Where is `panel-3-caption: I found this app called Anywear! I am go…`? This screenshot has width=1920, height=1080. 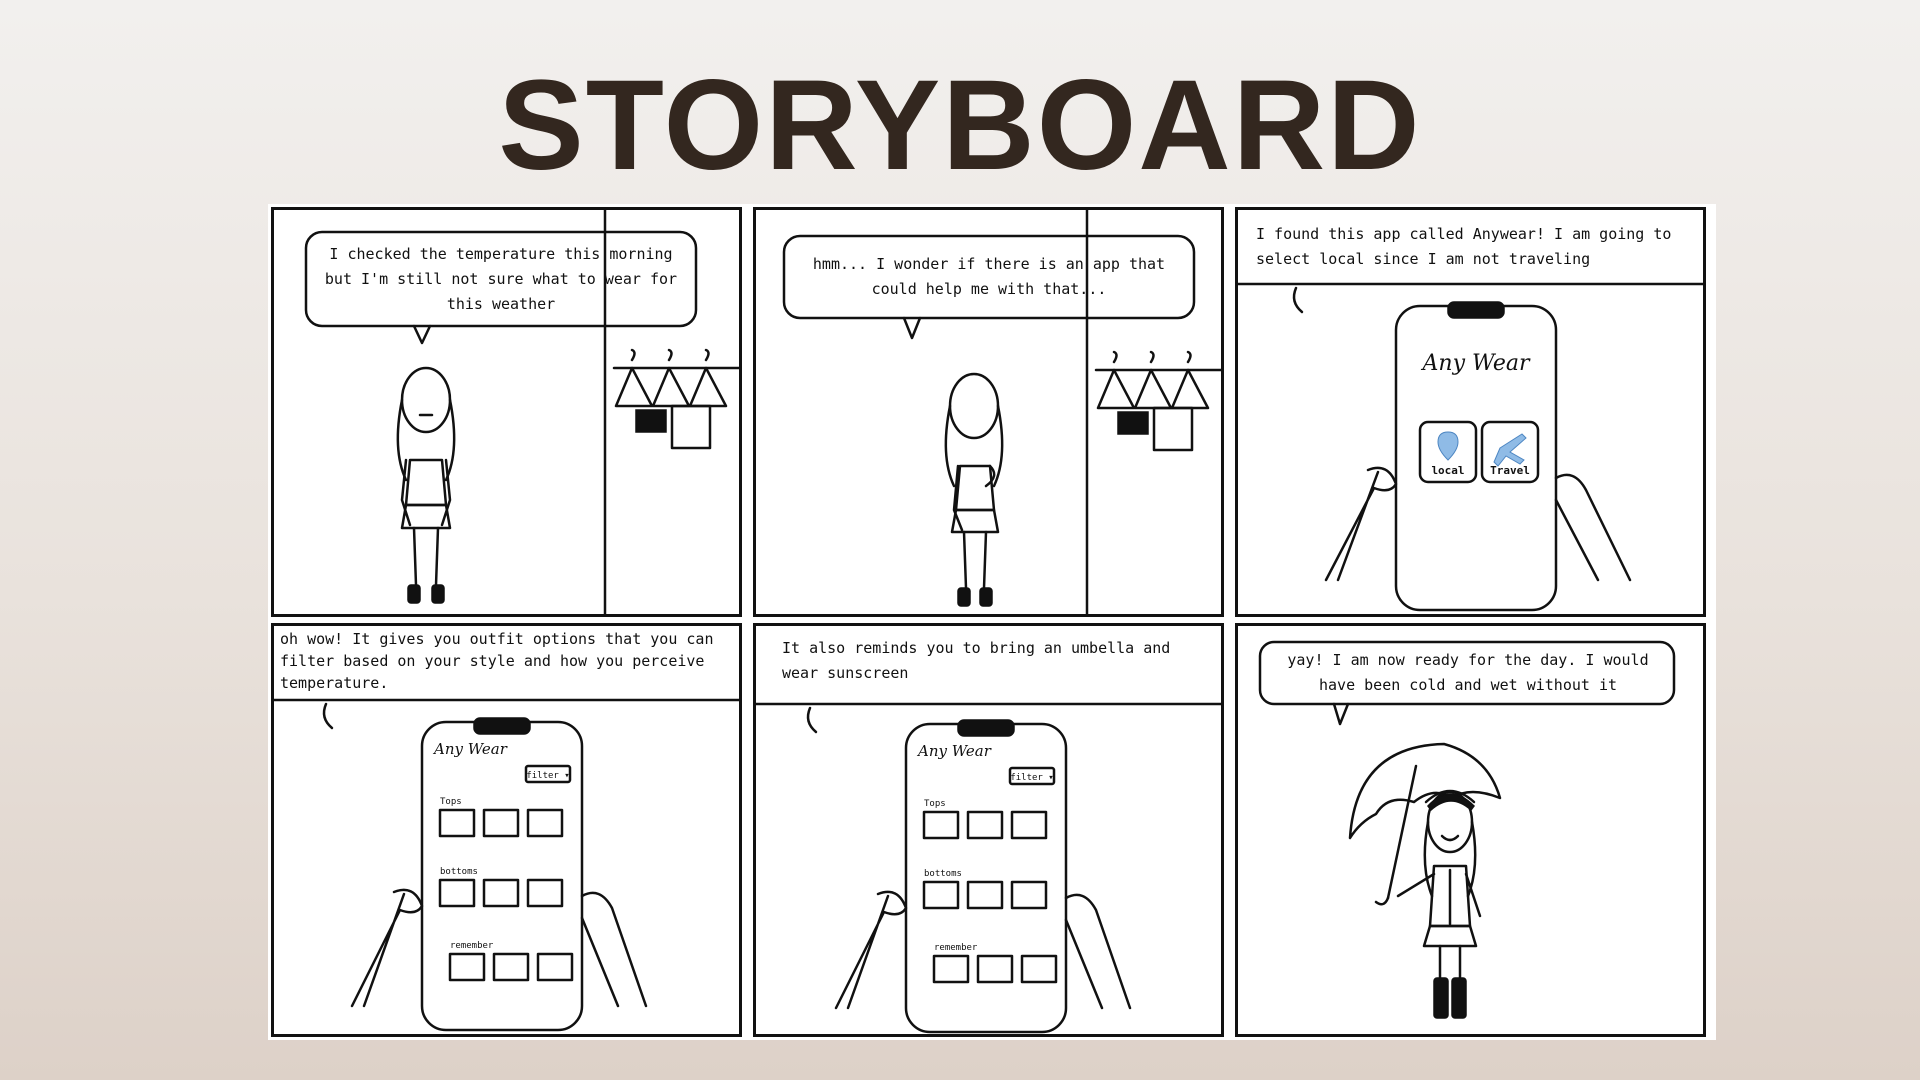 panel-3-caption: I found this app called Anywear! I am go… is located at coordinates (1464, 246).